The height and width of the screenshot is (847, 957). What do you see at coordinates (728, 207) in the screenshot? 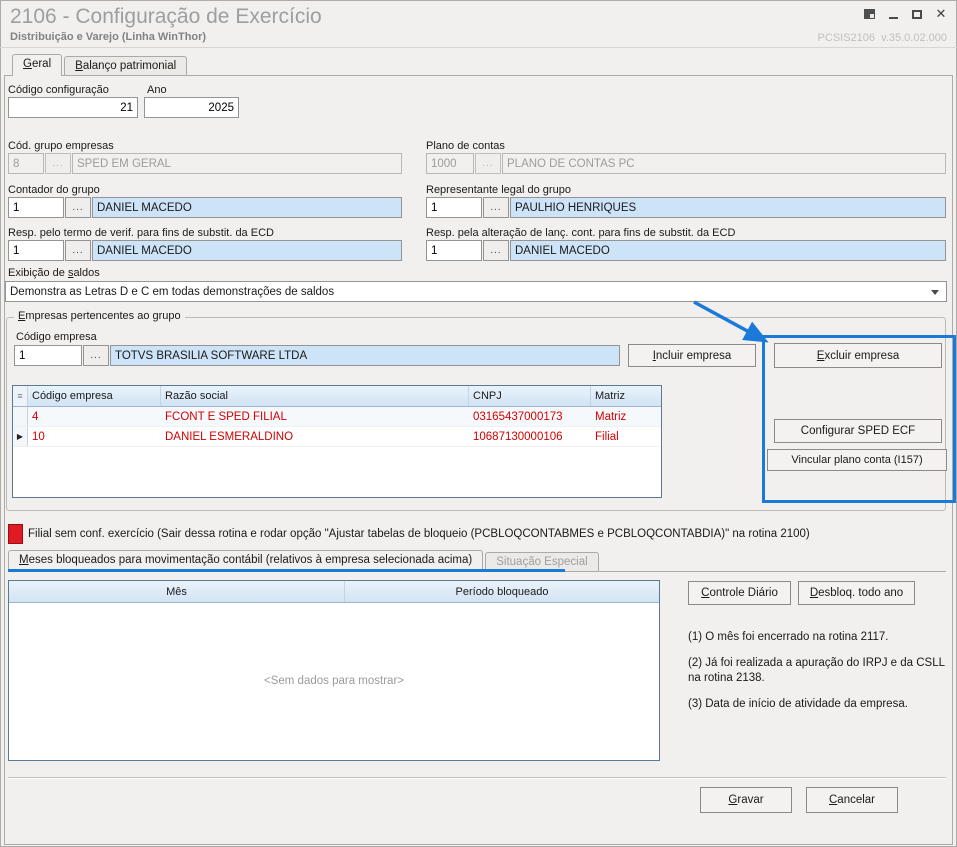
I see `representante-name-field: PAULHIO HENRIQUES` at bounding box center [728, 207].